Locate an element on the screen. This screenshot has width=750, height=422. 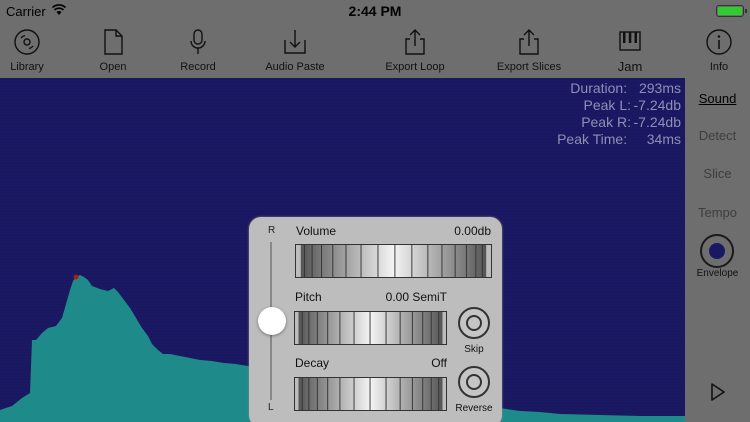
info-icon is located at coordinates (719, 42).